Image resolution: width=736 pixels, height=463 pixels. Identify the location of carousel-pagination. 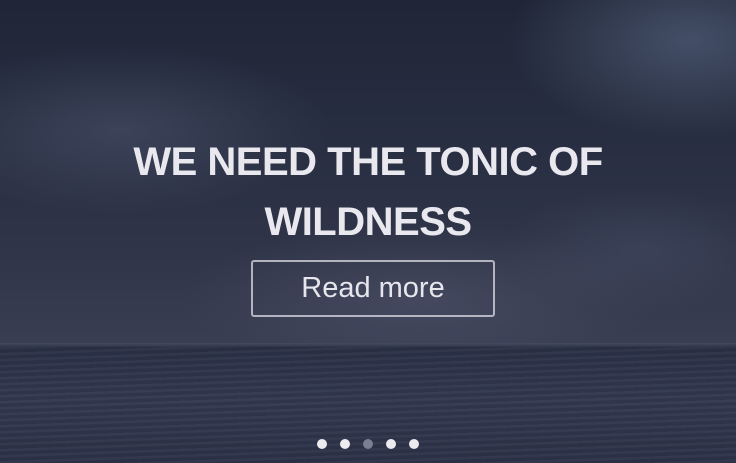
(368, 445).